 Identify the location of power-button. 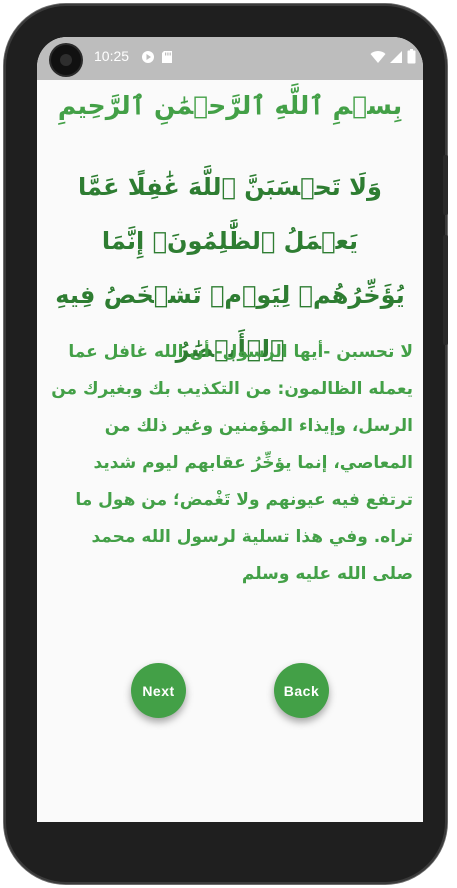
(445, 185).